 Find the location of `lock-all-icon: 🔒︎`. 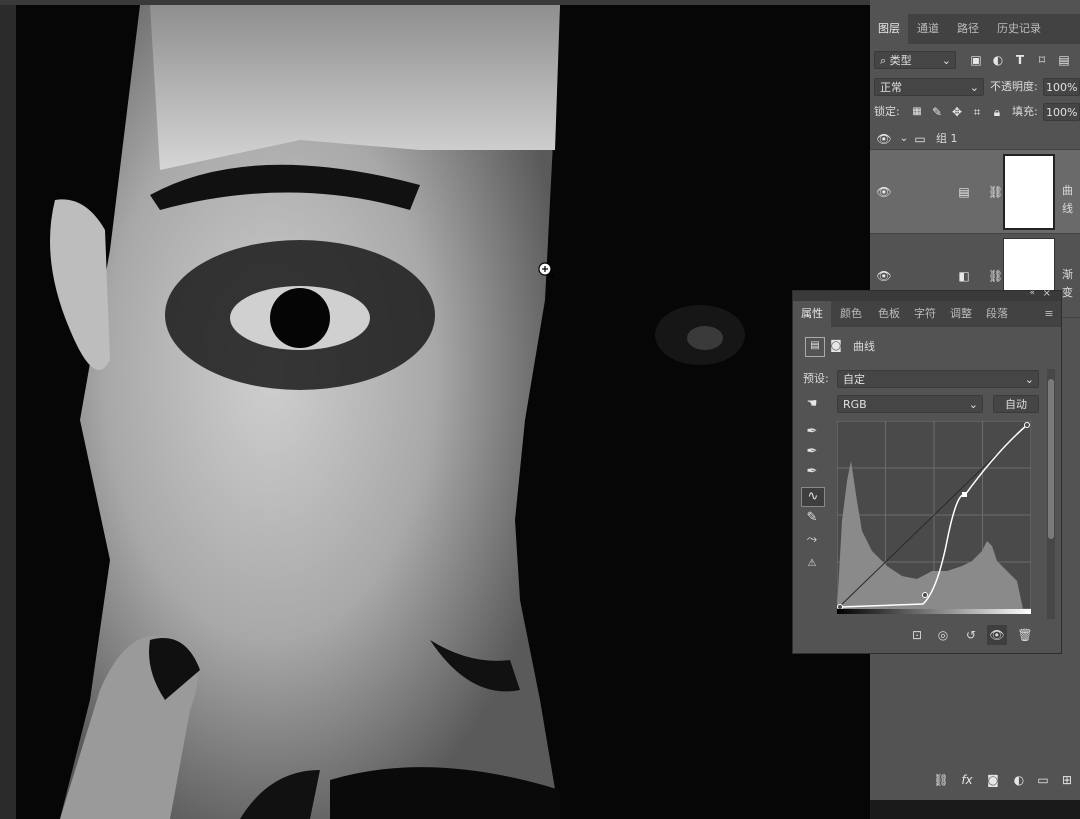

lock-all-icon: 🔒︎ is located at coordinates (997, 112).